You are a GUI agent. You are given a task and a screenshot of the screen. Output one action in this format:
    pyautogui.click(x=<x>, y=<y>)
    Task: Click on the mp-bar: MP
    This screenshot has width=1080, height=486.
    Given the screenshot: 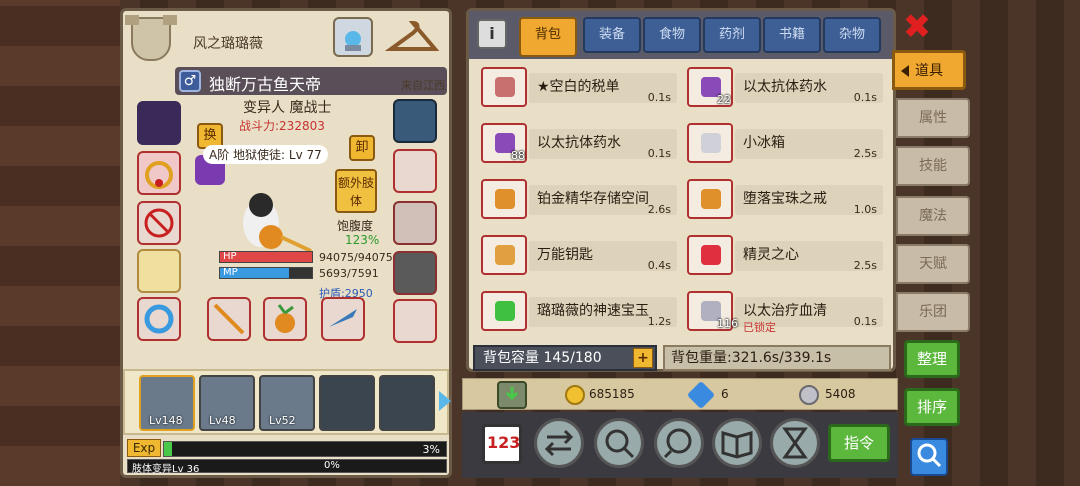 What is the action you would take?
    pyautogui.click(x=266, y=273)
    